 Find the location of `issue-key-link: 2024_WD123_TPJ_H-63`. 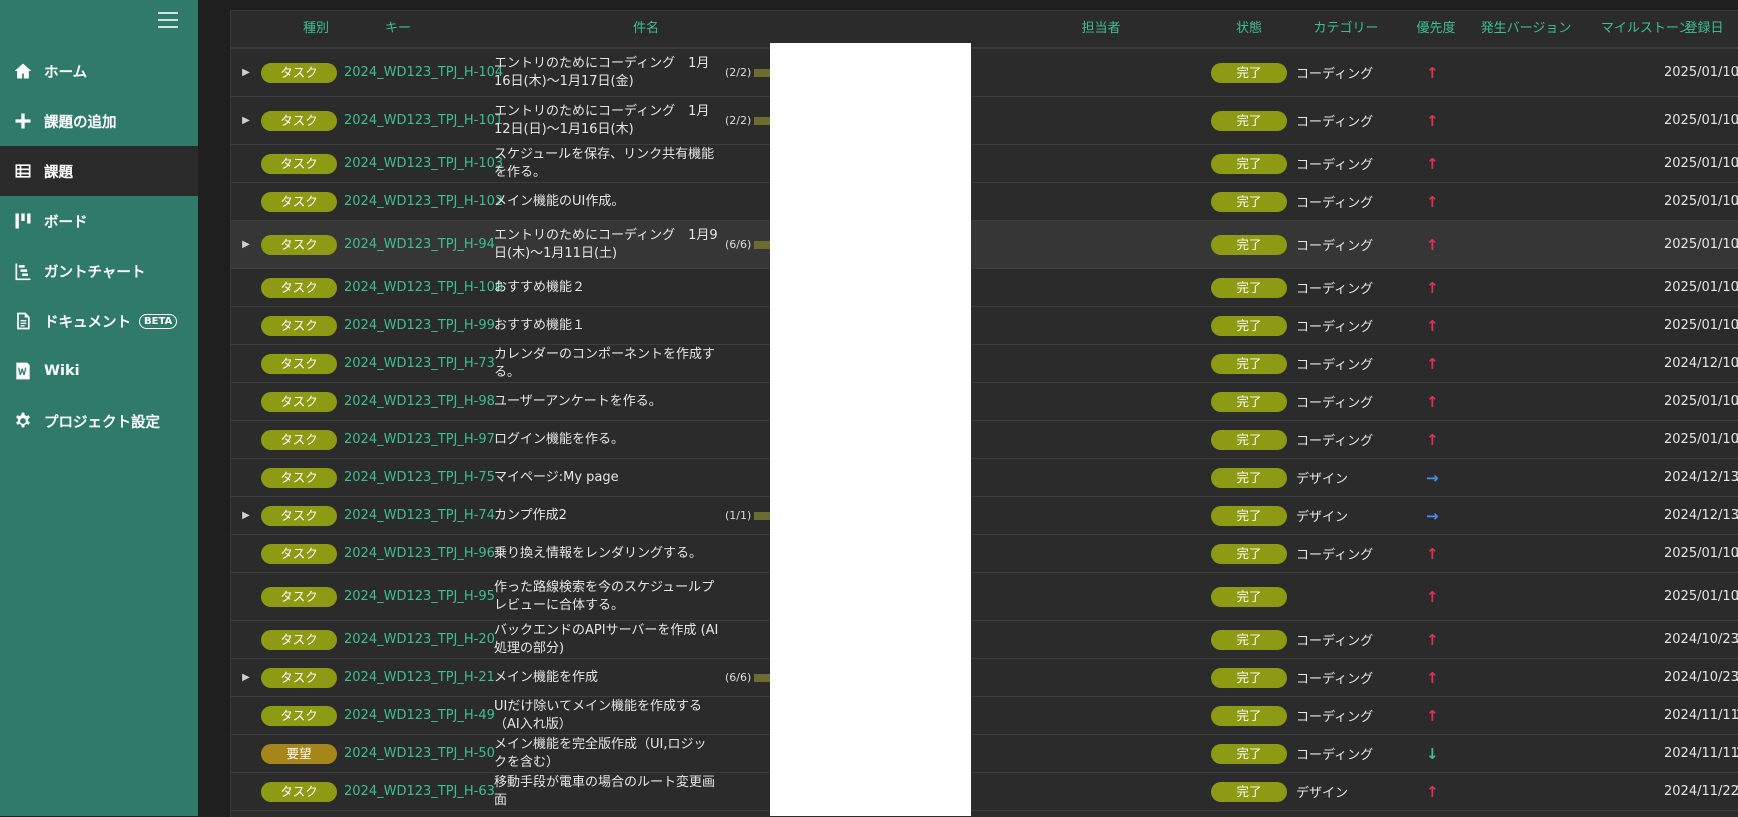

issue-key-link: 2024_WD123_TPJ_H-63 is located at coordinates (419, 791).